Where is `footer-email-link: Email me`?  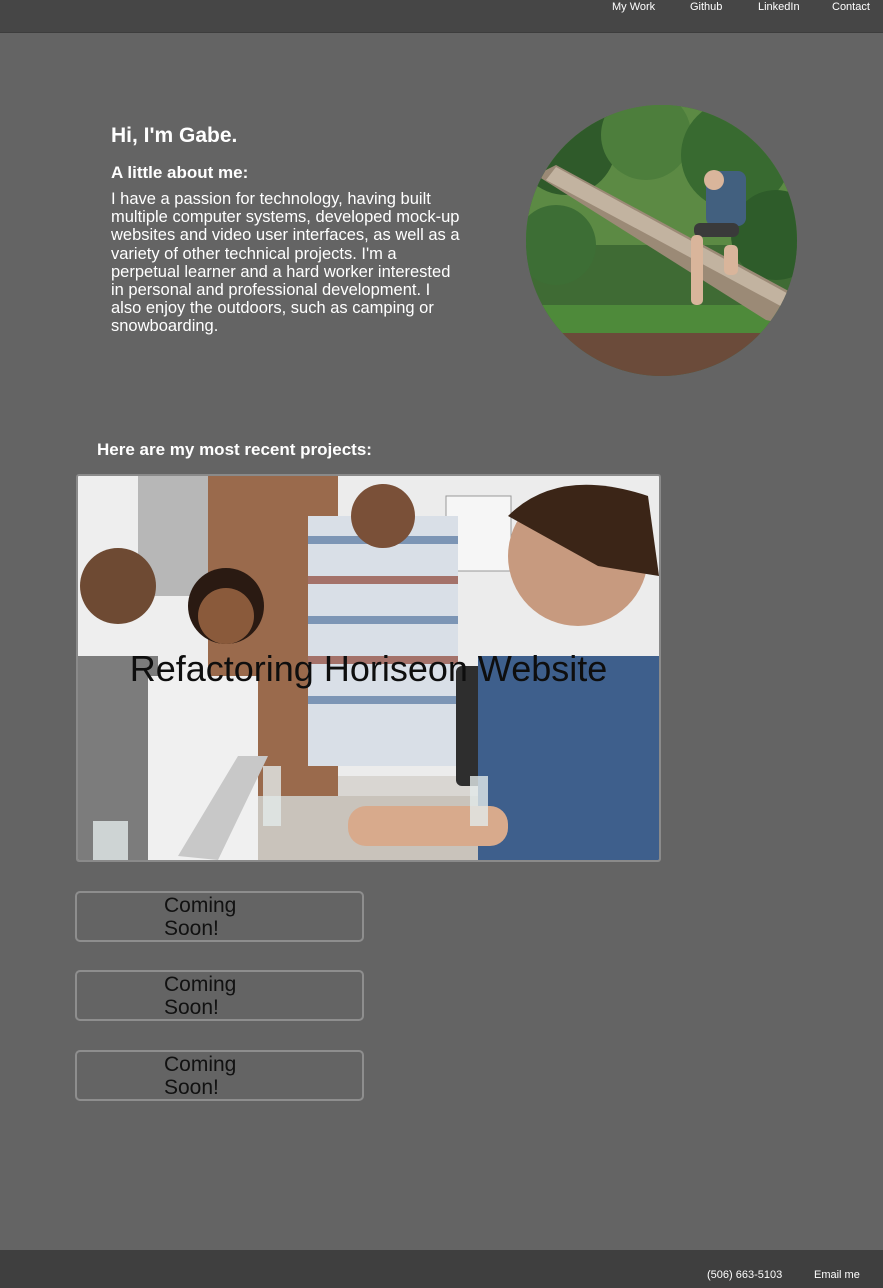 footer-email-link: Email me is located at coordinates (837, 1275).